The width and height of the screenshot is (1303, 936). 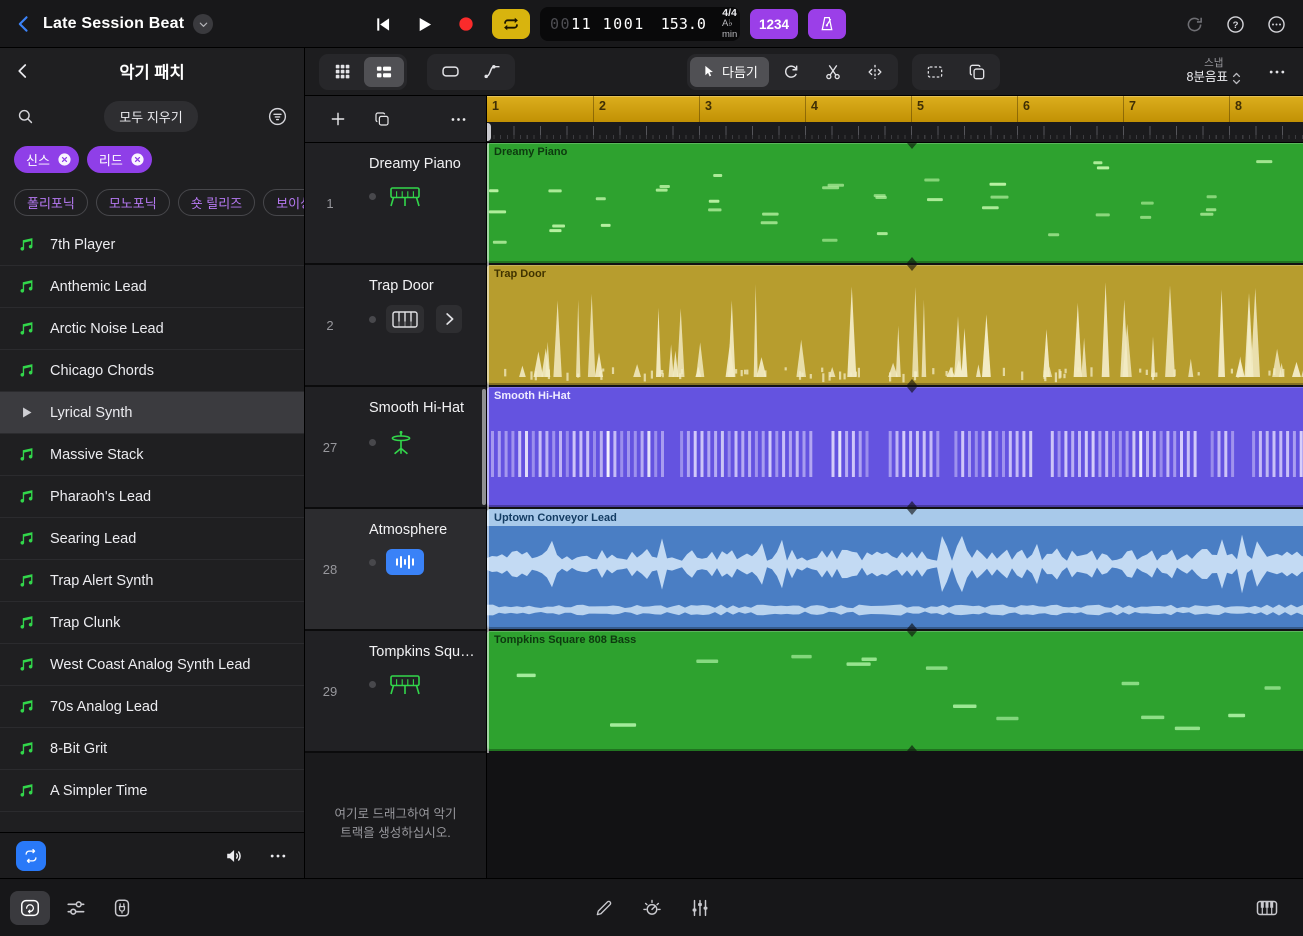 I want to click on cycle-button, so click(x=511, y=24).